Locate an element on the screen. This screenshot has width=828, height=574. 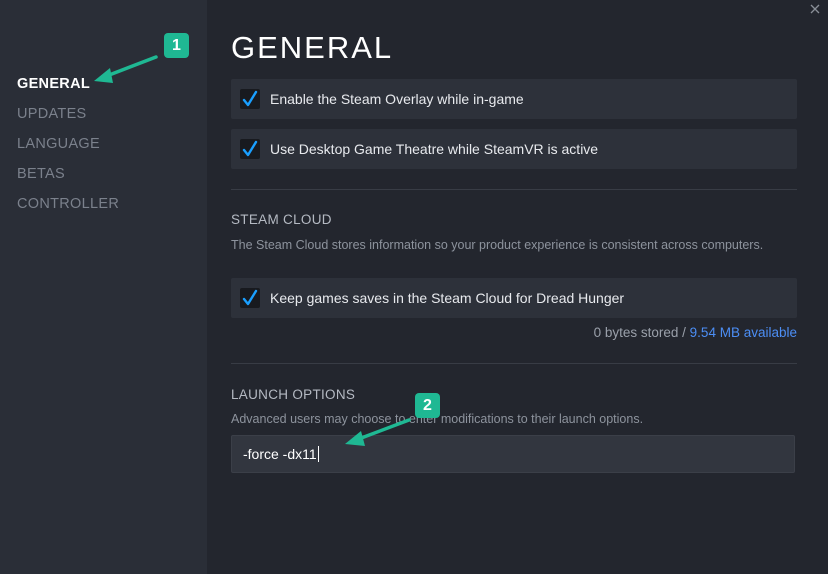
steam-cloud-heading: STEAM CLOUD is located at coordinates (281, 219).